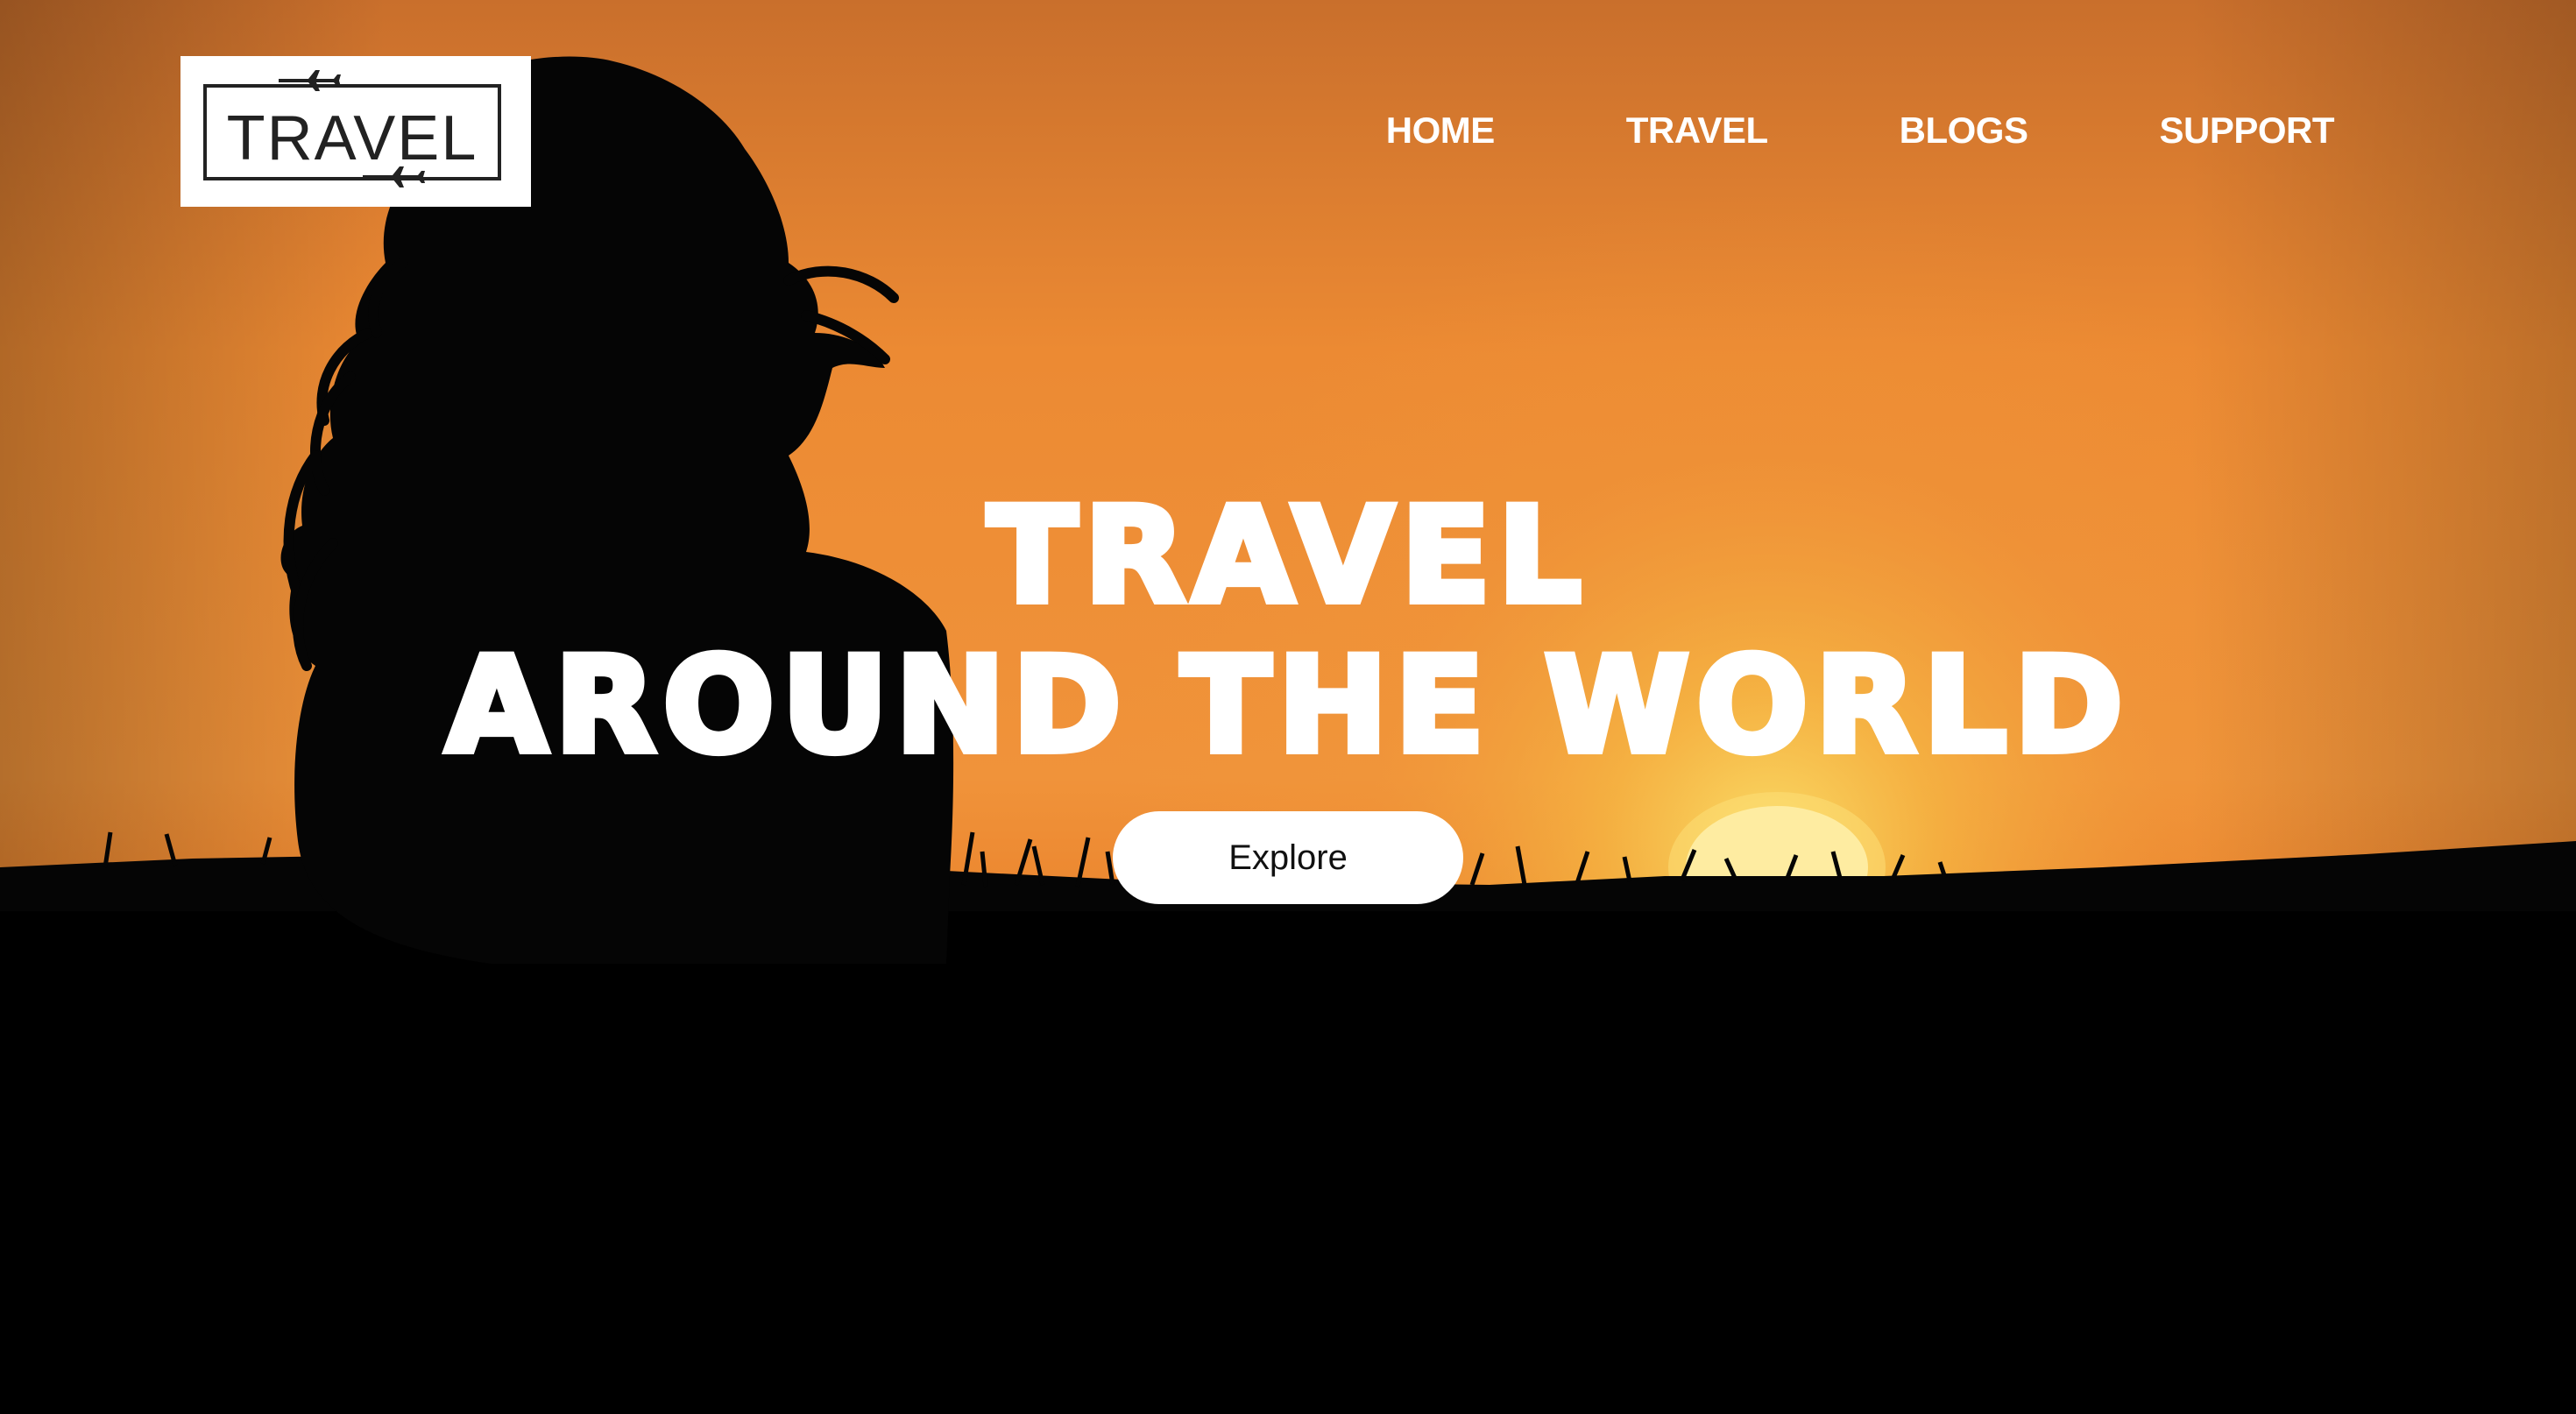 The image size is (2576, 1414). Describe the element at coordinates (352, 138) in the screenshot. I see `logo-text: TRAVEL` at that location.